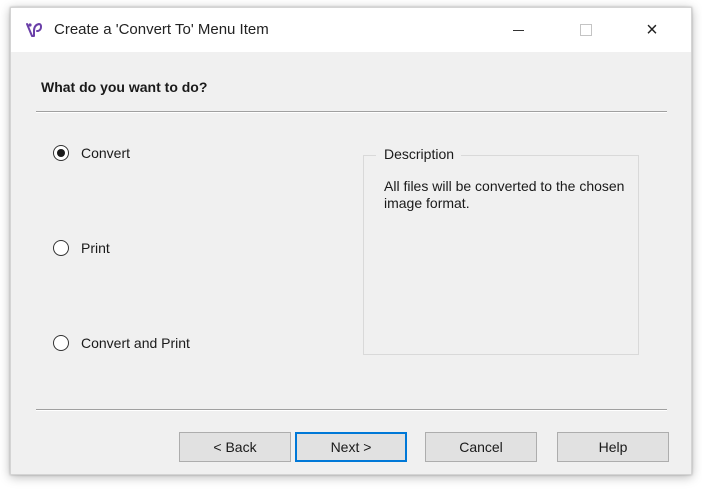 This screenshot has width=702, height=495. What do you see at coordinates (351, 410) in the screenshot?
I see `footer-divider` at bounding box center [351, 410].